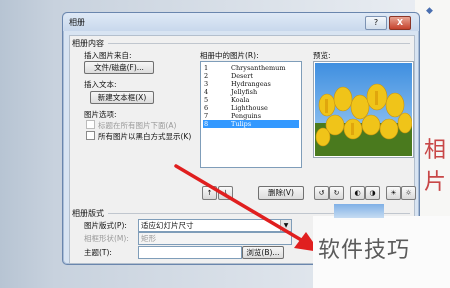 The width and height of the screenshot is (450, 288). I want to click on black-white-checkbox, so click(90, 135).